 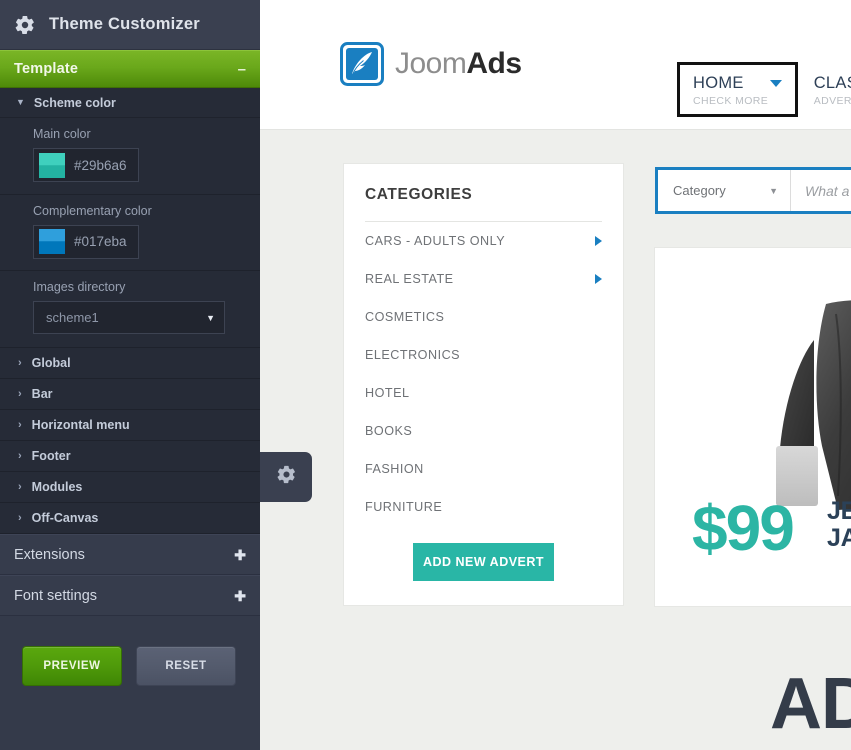 I want to click on site-logo: JoomAds, so click(x=431, y=64).